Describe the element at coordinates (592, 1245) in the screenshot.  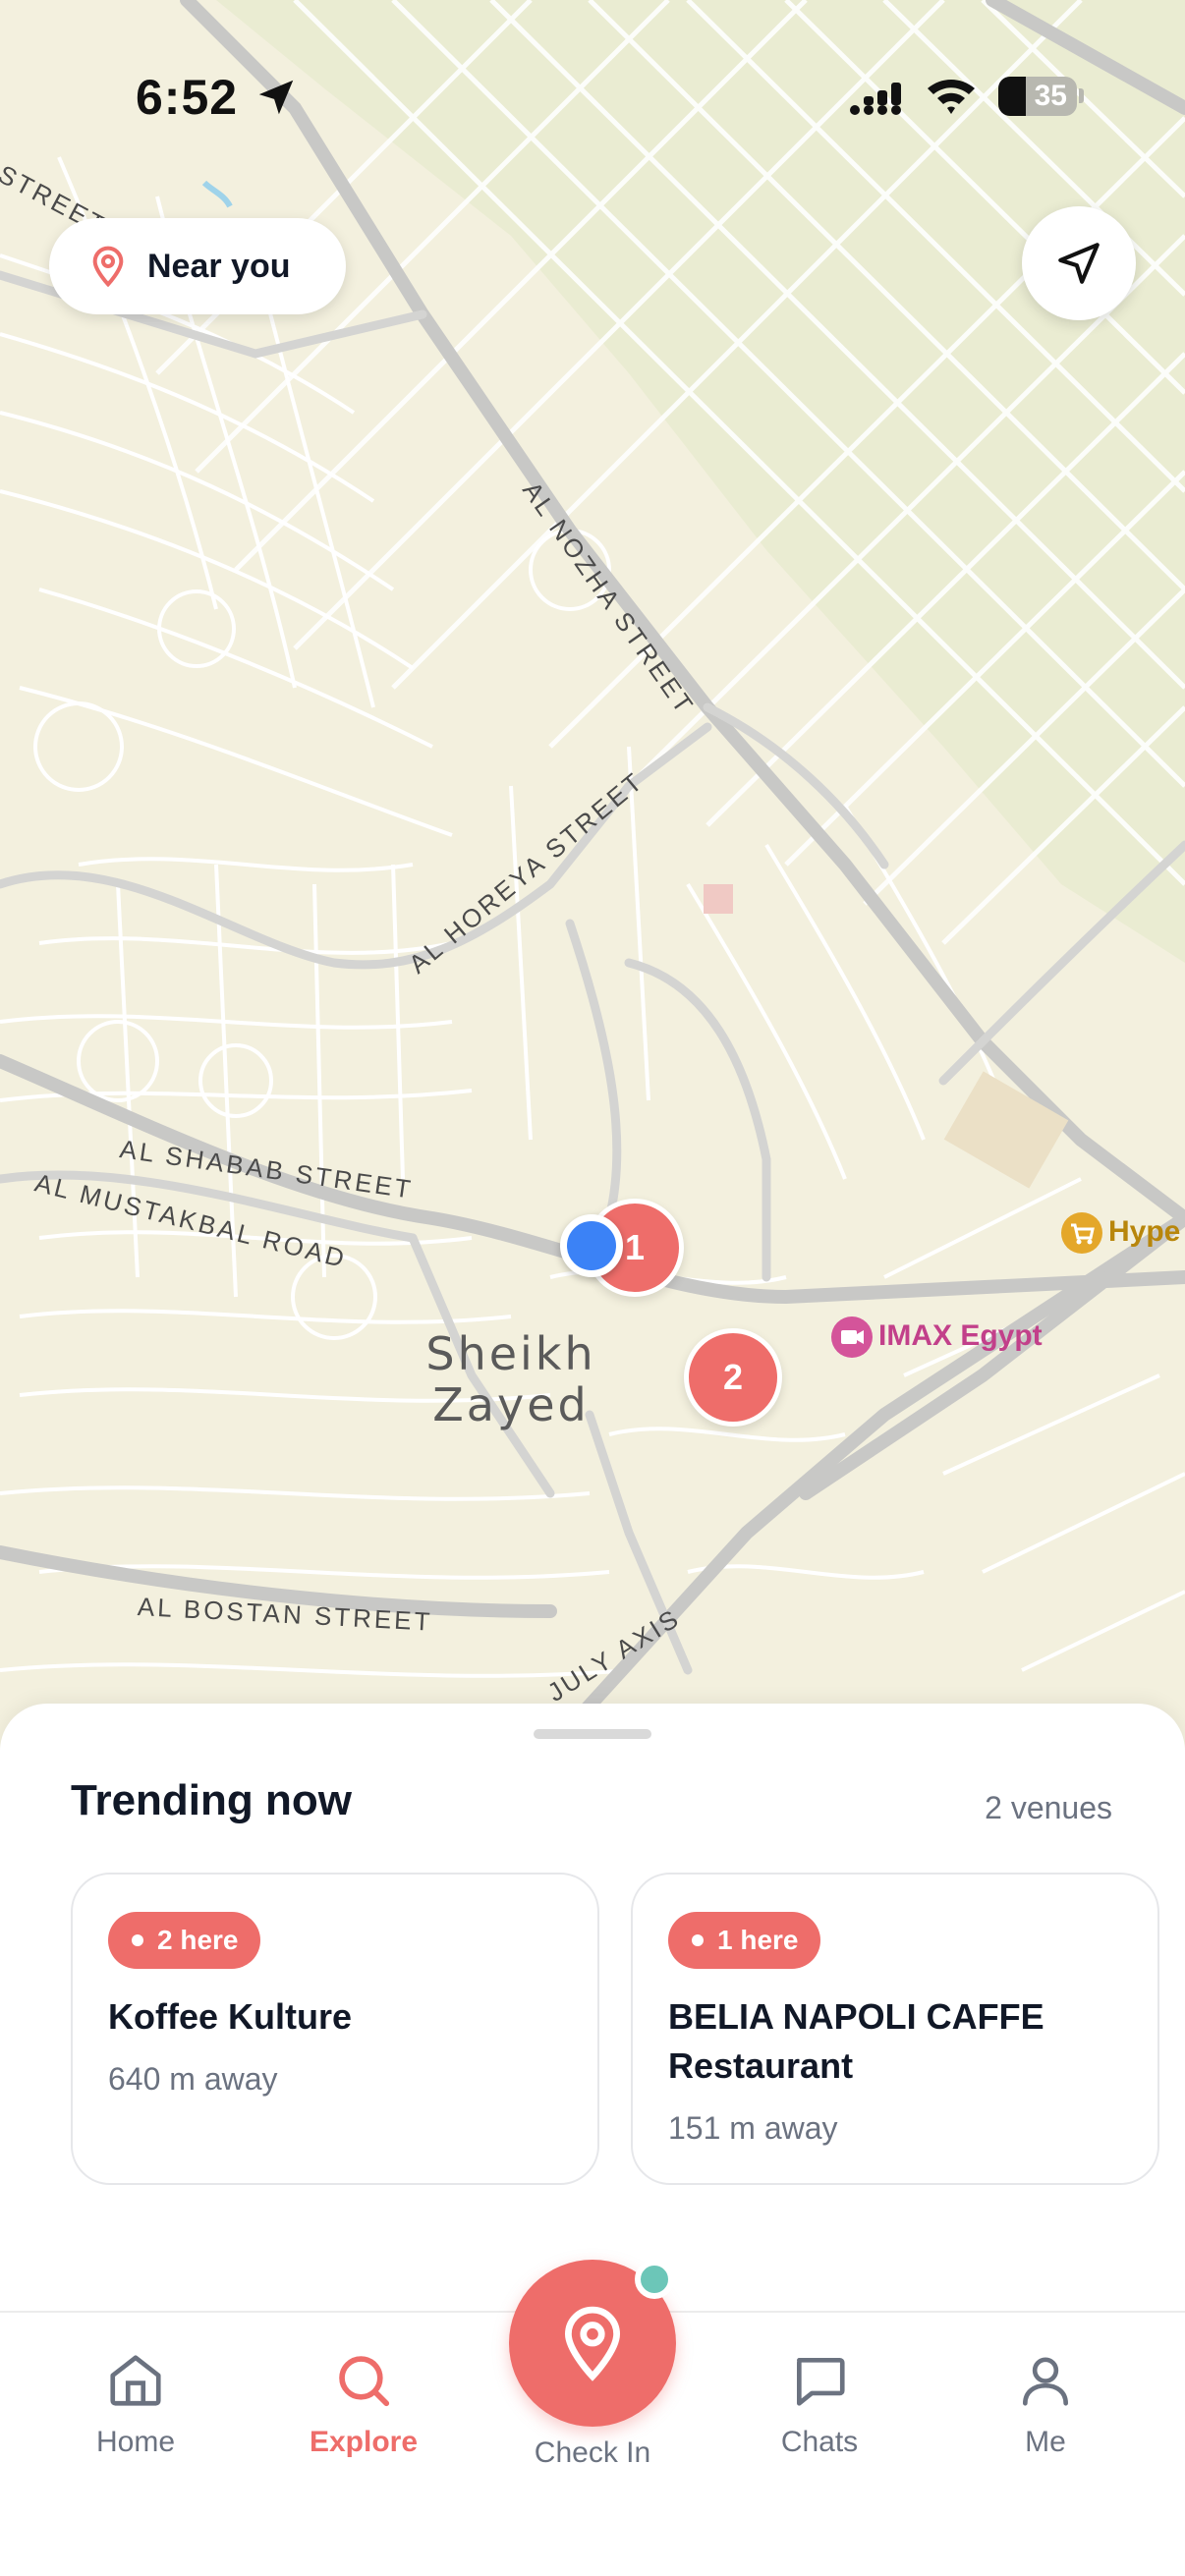
I see `user-location-dot` at that location.